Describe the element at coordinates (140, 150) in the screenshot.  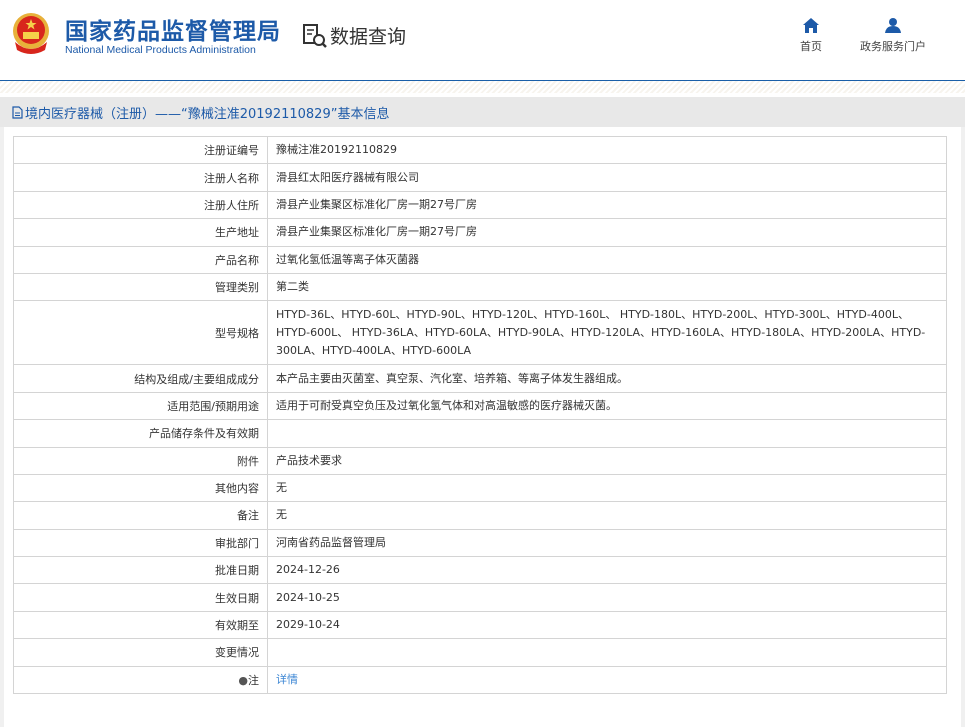
I see `field-label: 注册证编号` at that location.